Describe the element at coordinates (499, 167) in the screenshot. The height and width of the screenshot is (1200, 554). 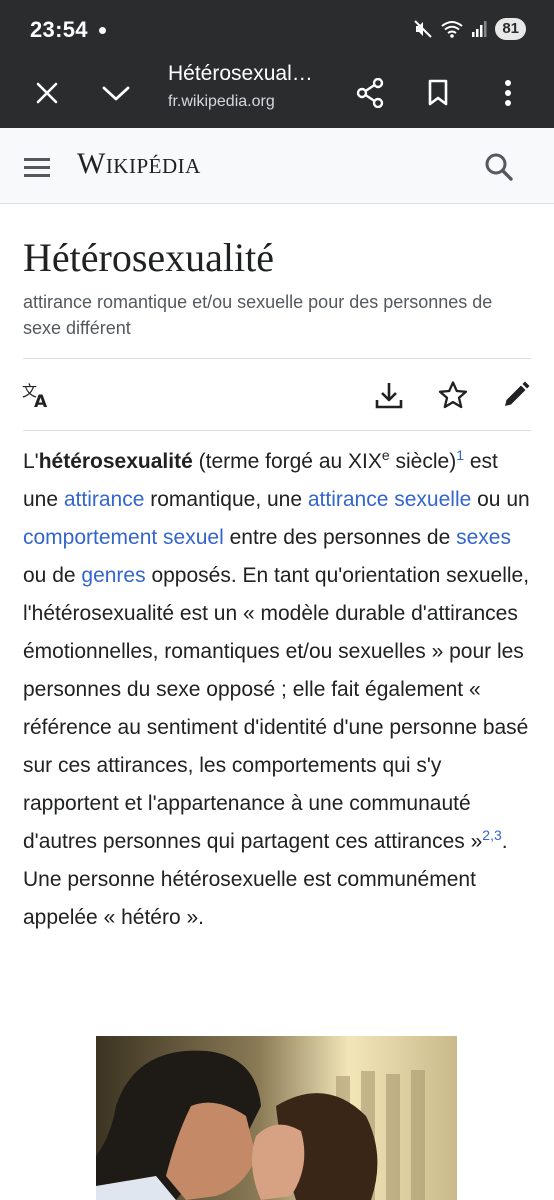
I see `search-icon` at that location.